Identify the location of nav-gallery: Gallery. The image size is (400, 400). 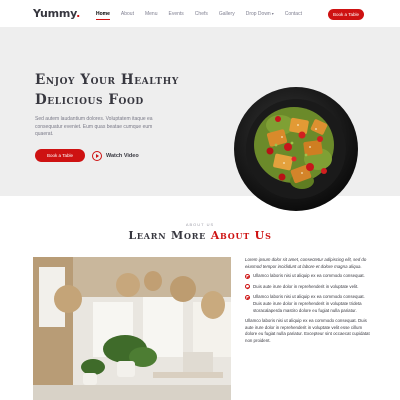
(227, 14).